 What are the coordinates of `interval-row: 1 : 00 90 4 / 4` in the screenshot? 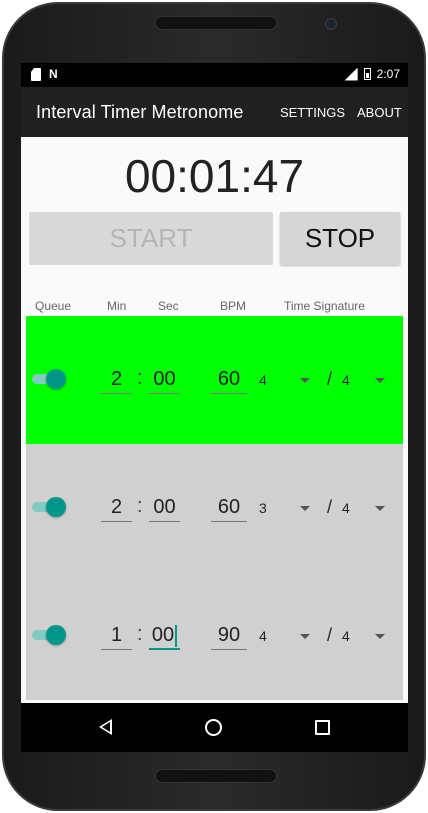 It's located at (214, 636).